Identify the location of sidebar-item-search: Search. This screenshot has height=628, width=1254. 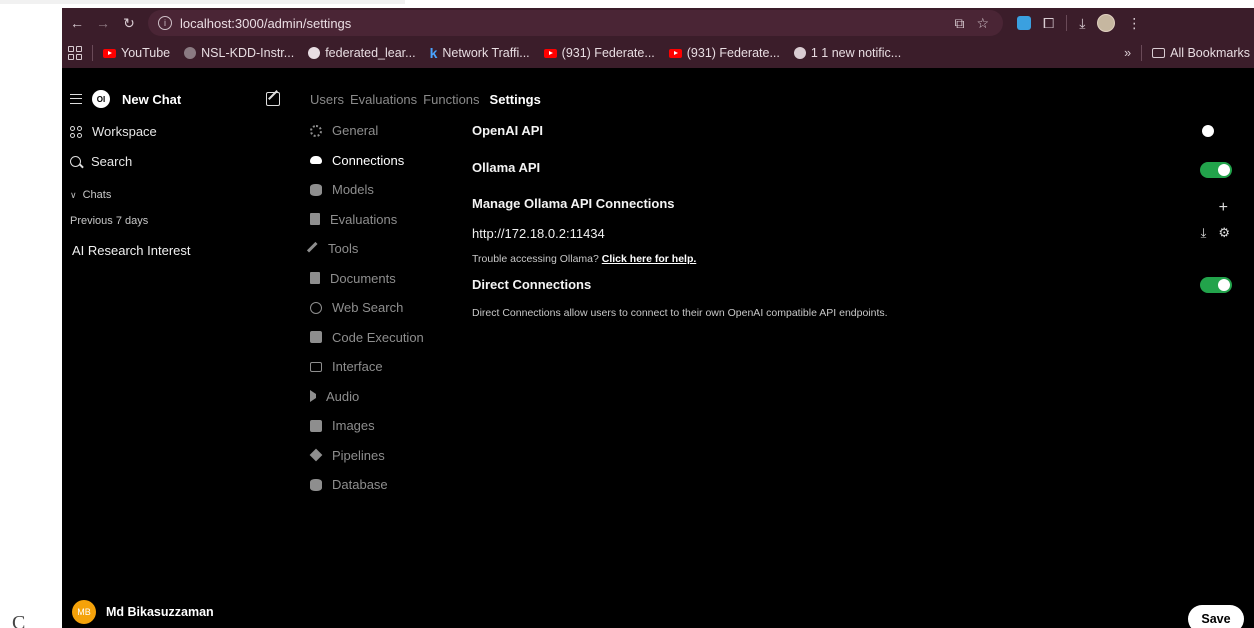
(101, 161).